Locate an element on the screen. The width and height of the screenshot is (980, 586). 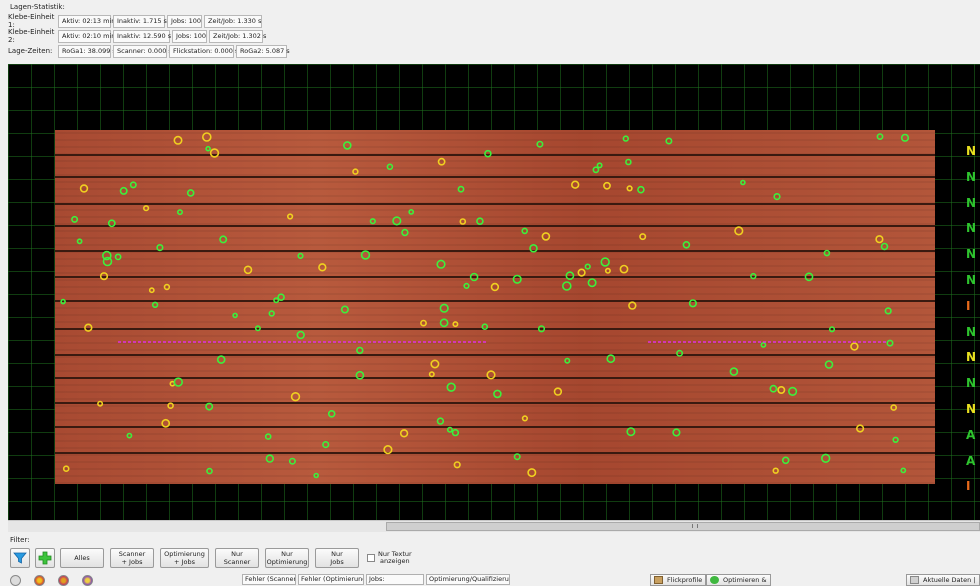
optimize-button: Optimieren & is located at coordinates (738, 580).